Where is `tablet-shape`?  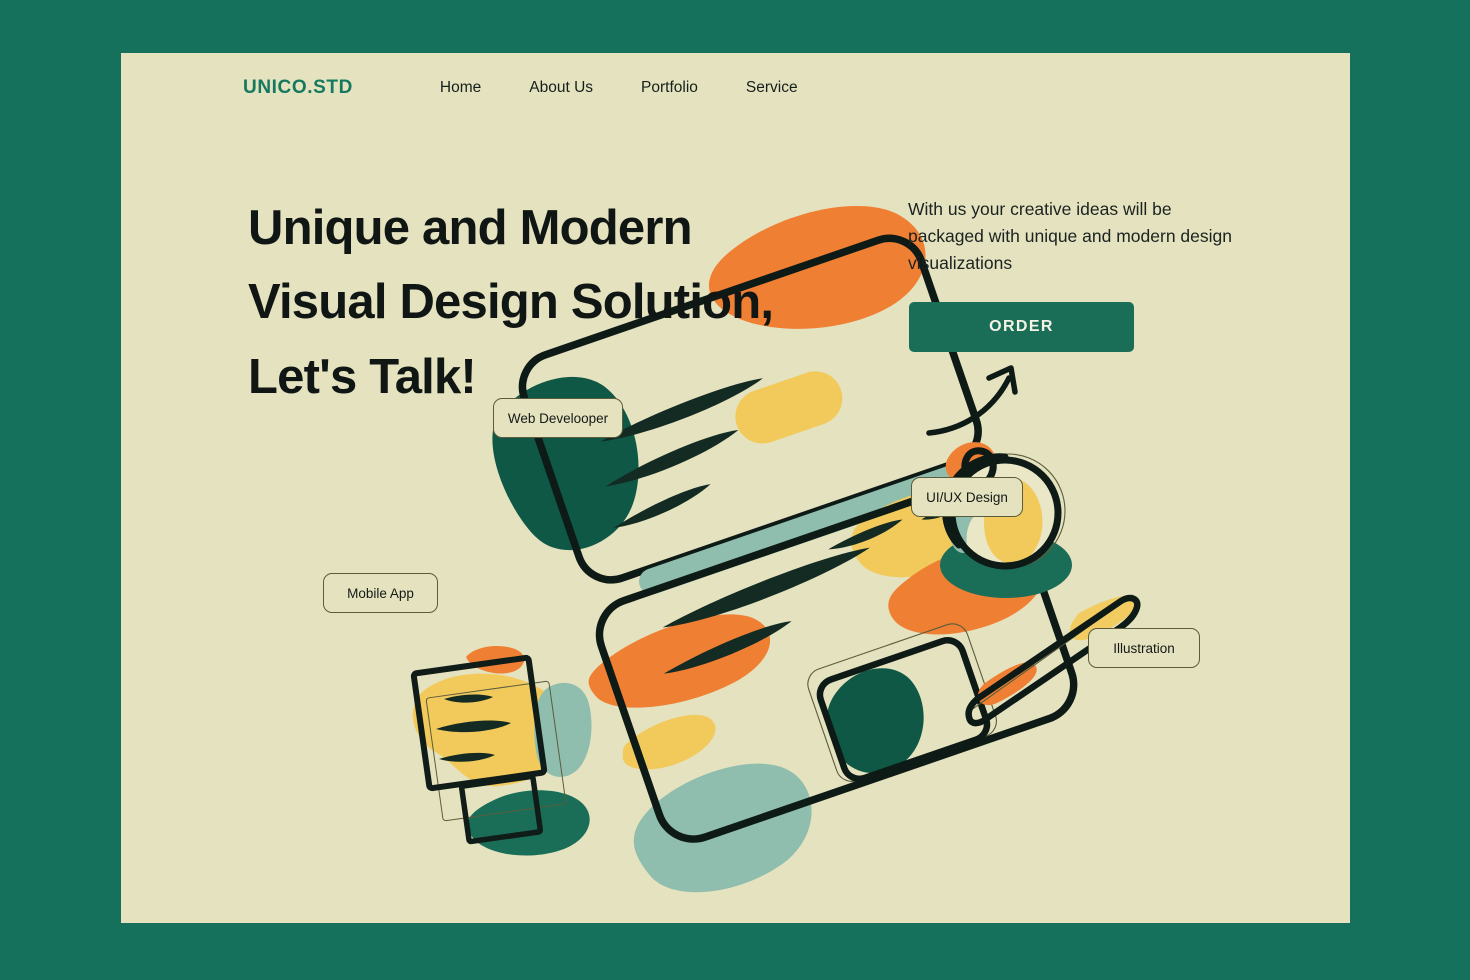
tablet-shape is located at coordinates (501, 750).